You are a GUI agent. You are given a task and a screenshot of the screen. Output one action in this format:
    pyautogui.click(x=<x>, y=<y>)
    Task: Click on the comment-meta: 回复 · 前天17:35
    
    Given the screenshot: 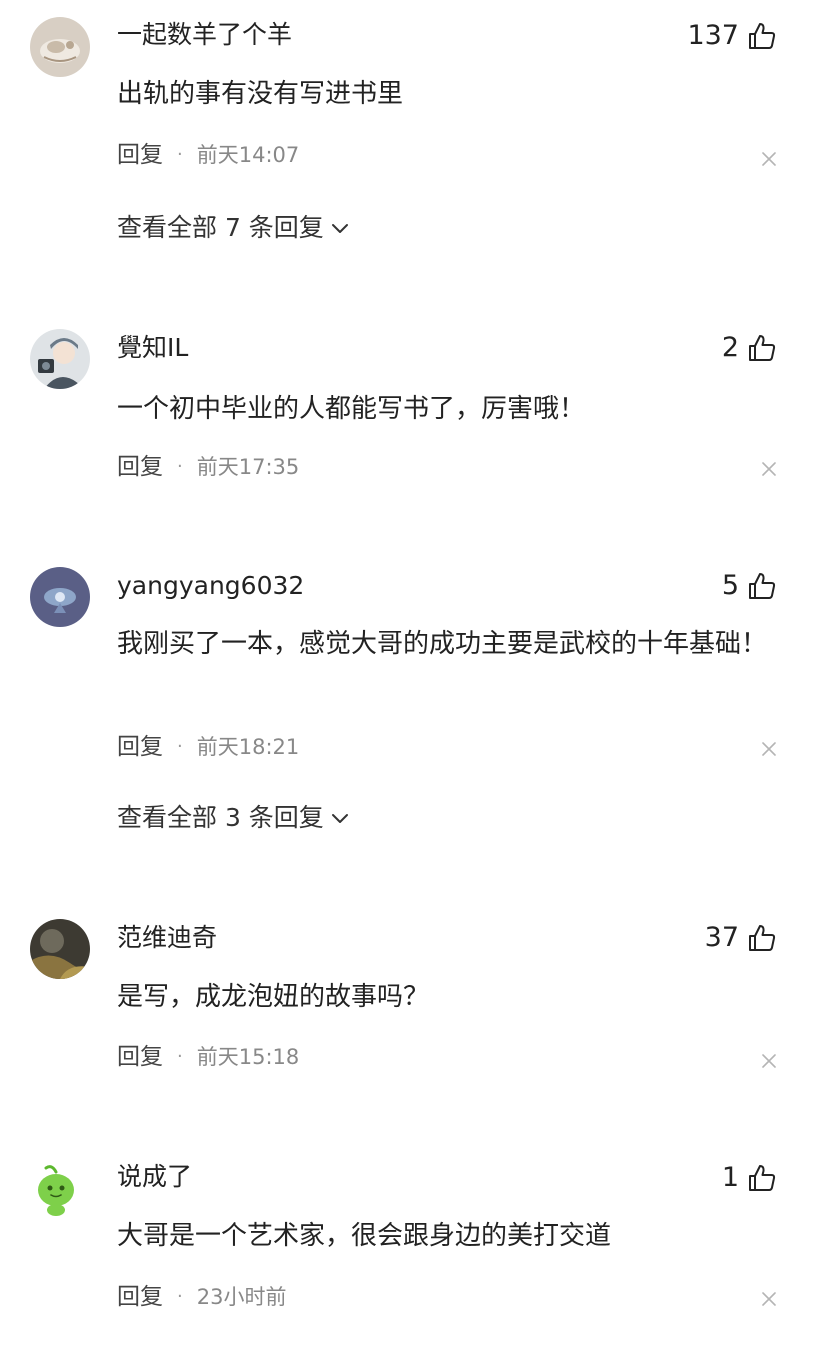 What is the action you would take?
    pyautogui.click(x=208, y=467)
    